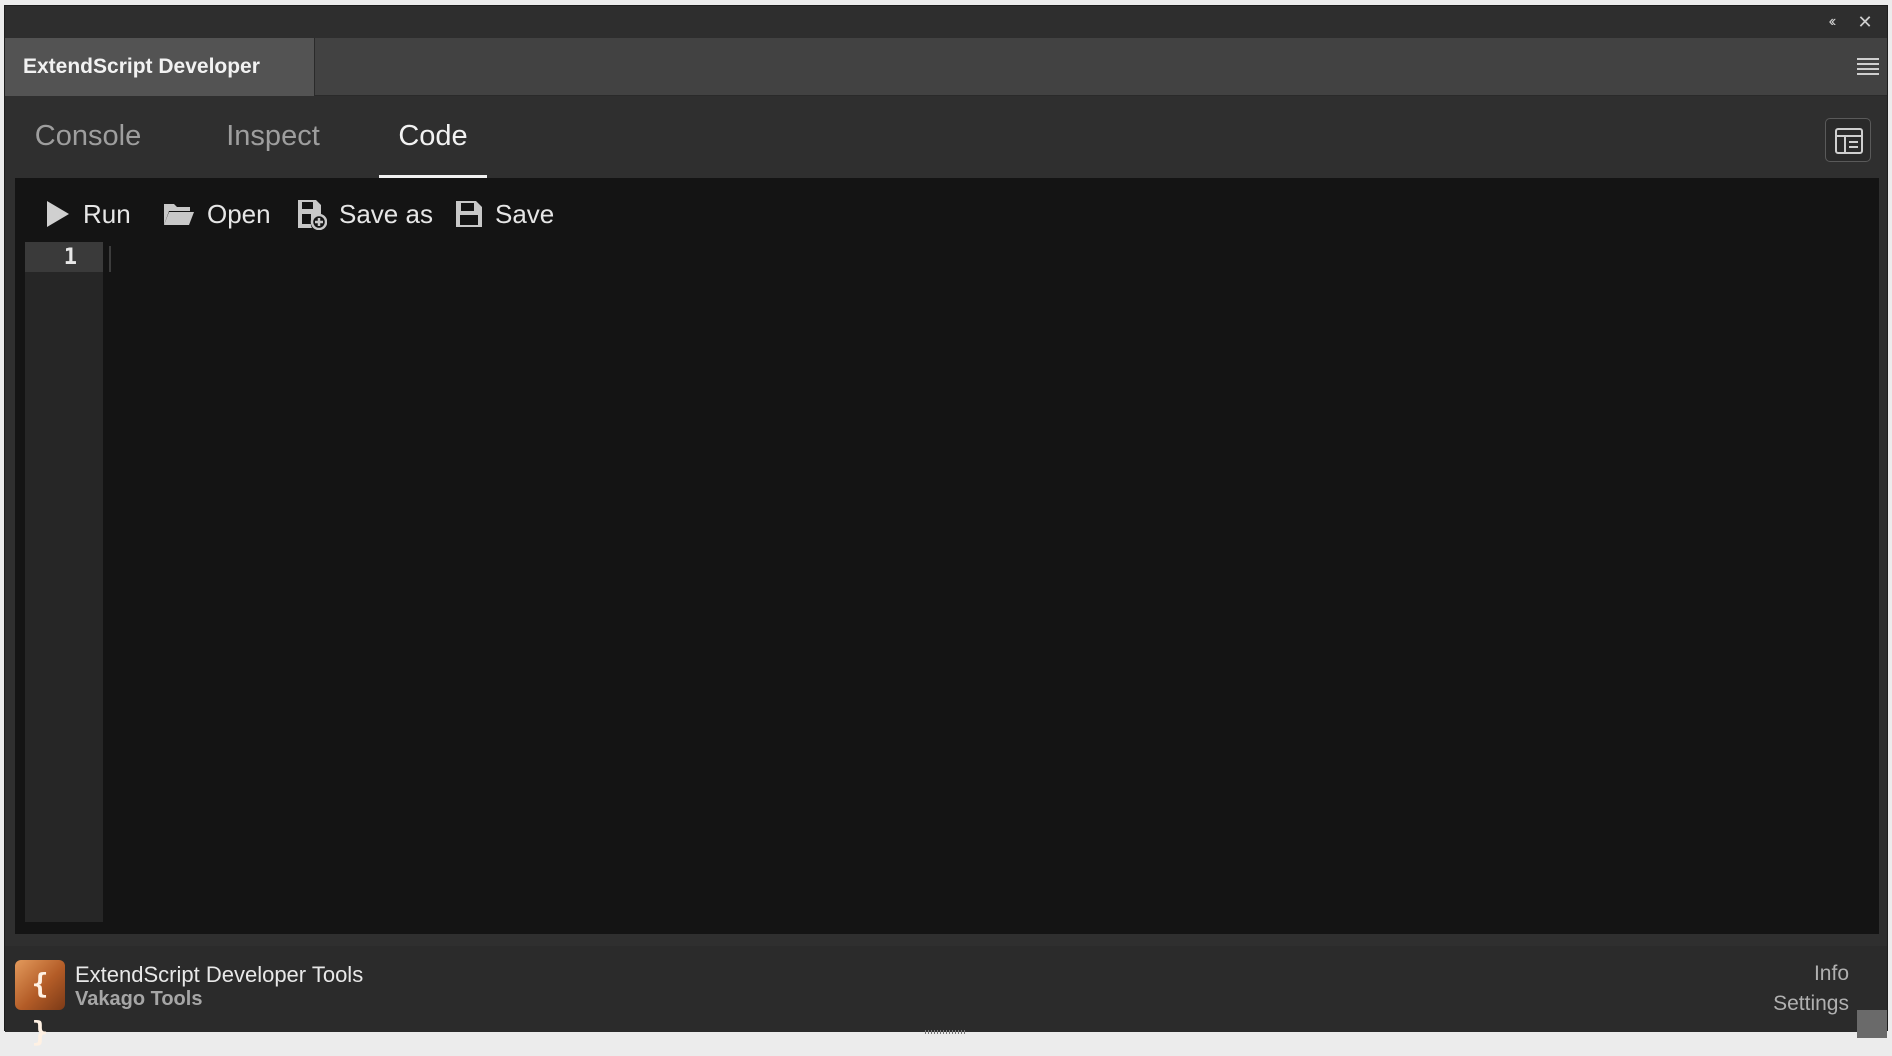 The height and width of the screenshot is (1056, 1892). What do you see at coordinates (88, 137) in the screenshot?
I see `tab-console: Console` at bounding box center [88, 137].